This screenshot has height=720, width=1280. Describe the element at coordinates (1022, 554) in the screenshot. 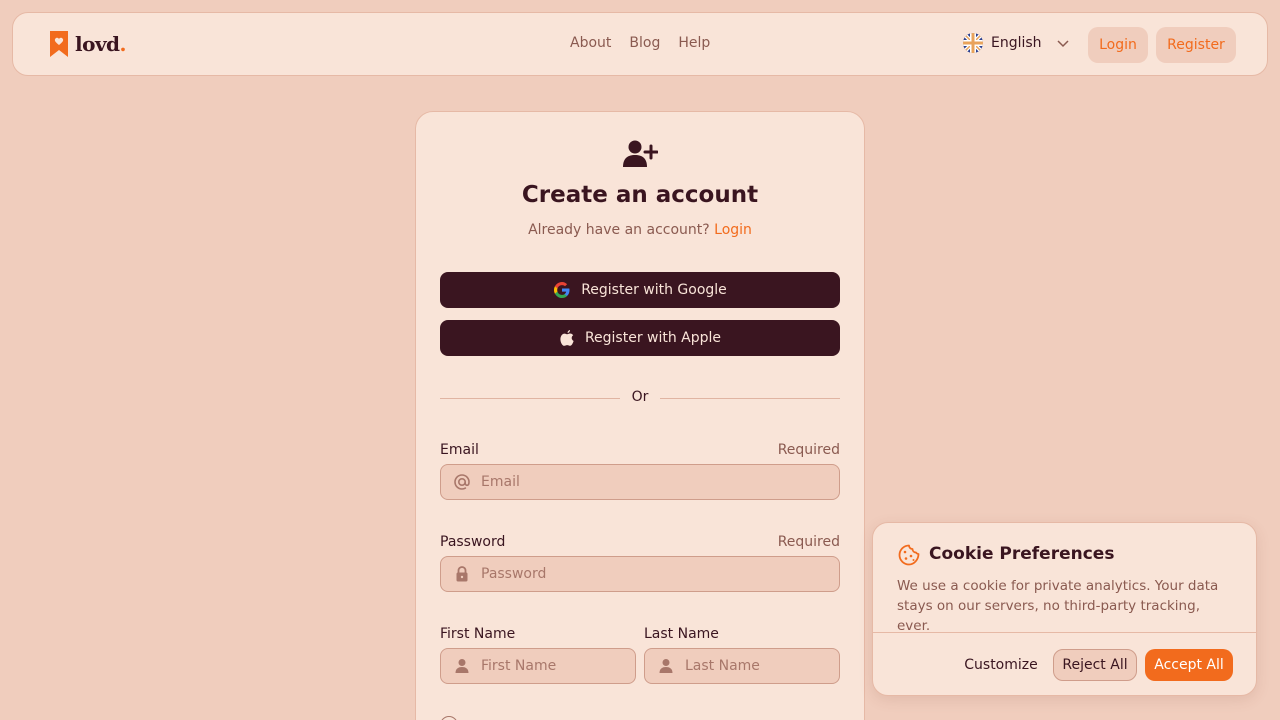

I see `cookie-title: Cookie Preferences` at that location.